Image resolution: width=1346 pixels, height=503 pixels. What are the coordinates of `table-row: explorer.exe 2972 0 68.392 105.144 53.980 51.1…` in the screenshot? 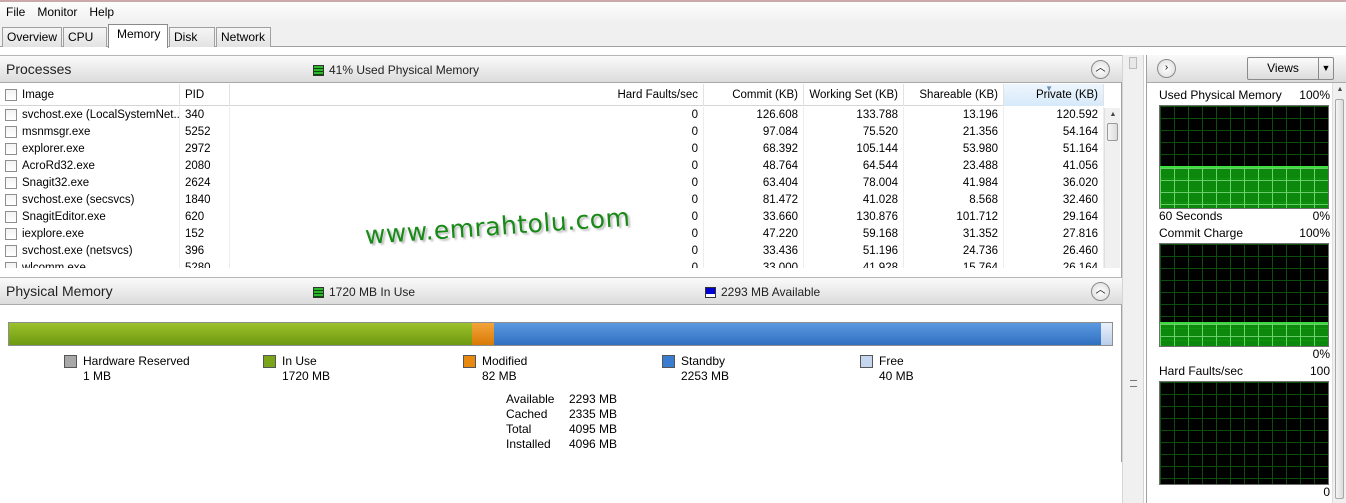 It's located at (552, 149).